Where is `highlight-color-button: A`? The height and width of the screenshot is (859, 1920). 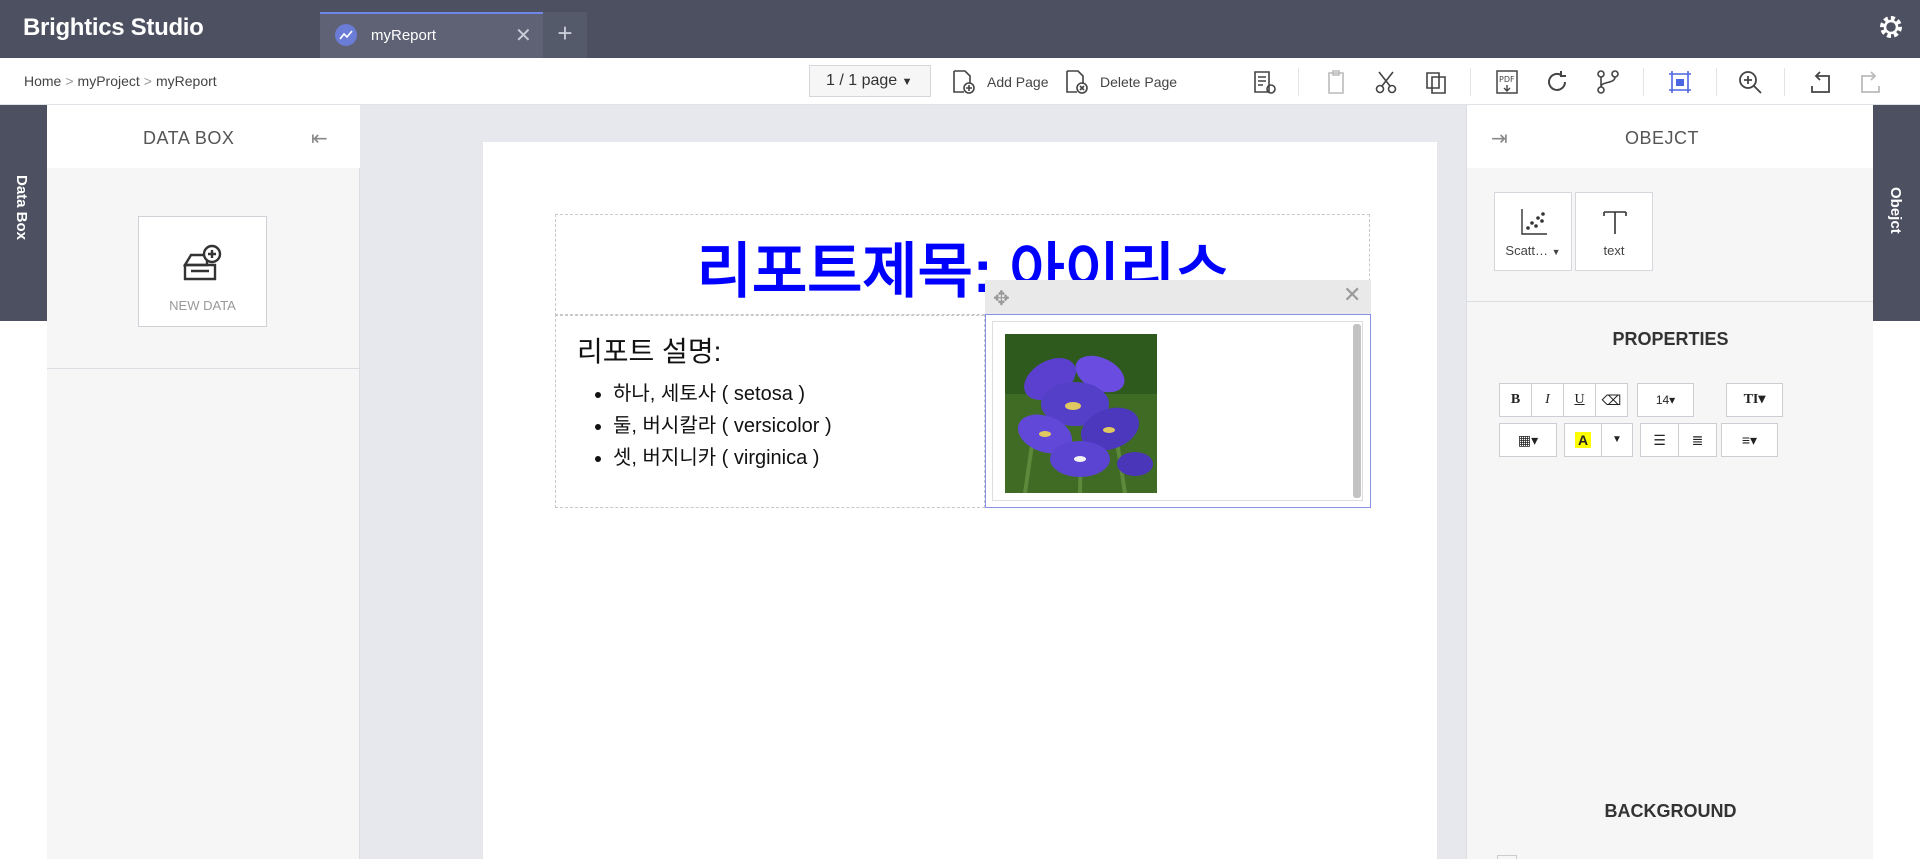
highlight-color-button: A is located at coordinates (1583, 440).